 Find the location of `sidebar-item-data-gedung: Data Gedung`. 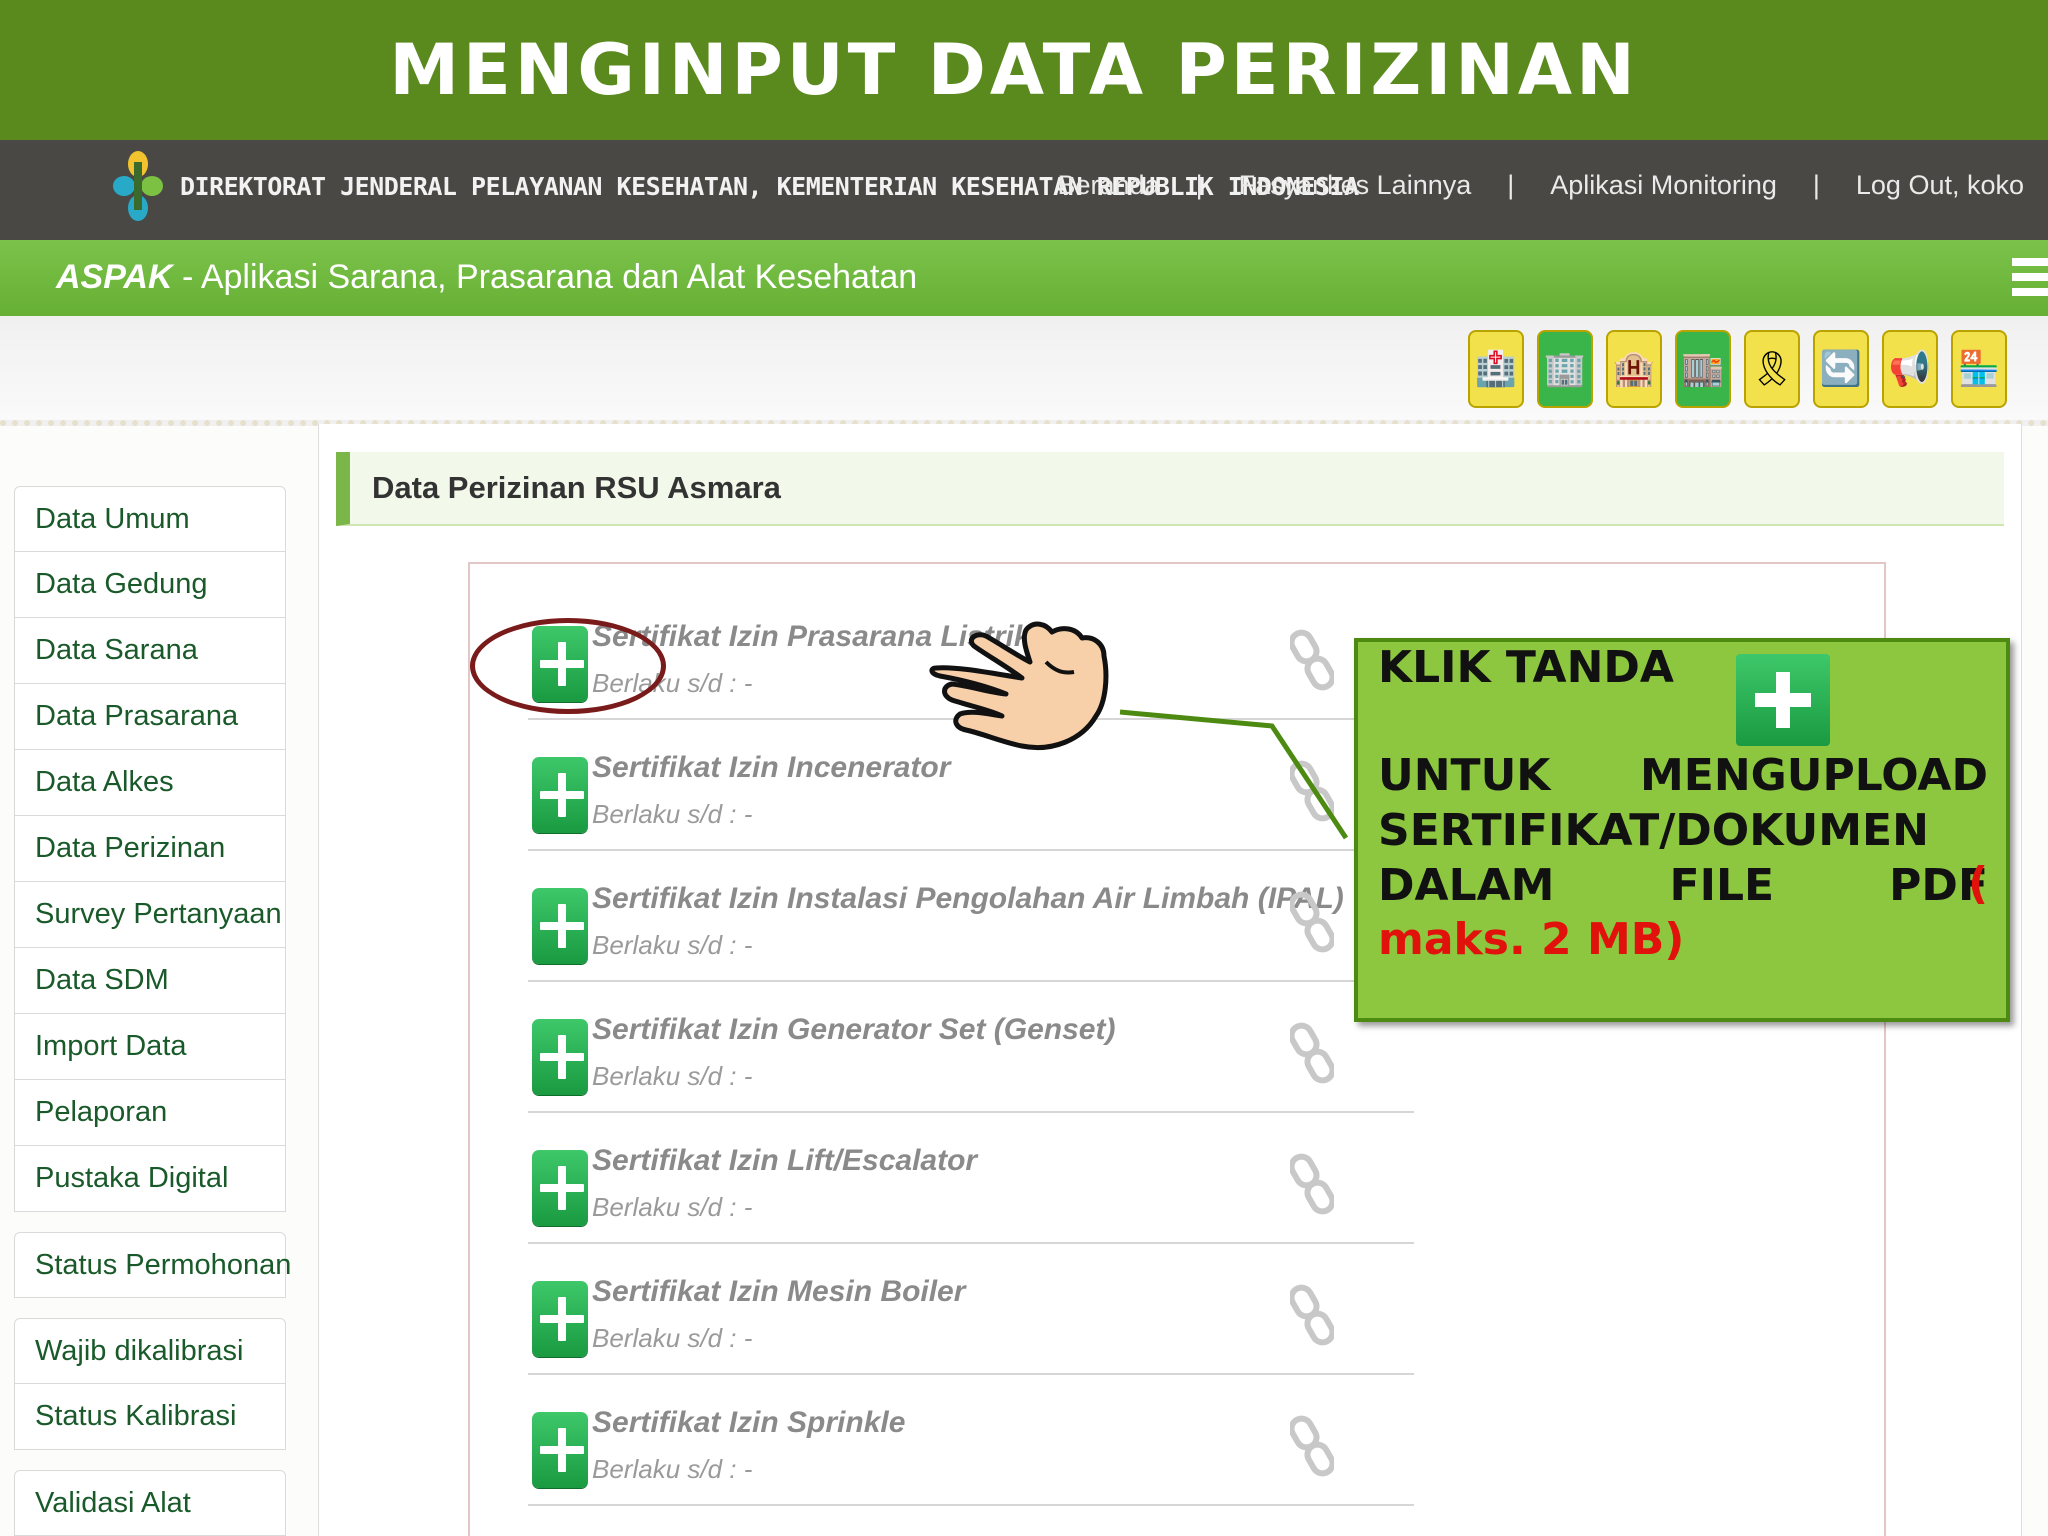

sidebar-item-data-gedung: Data Gedung is located at coordinates (150, 585).